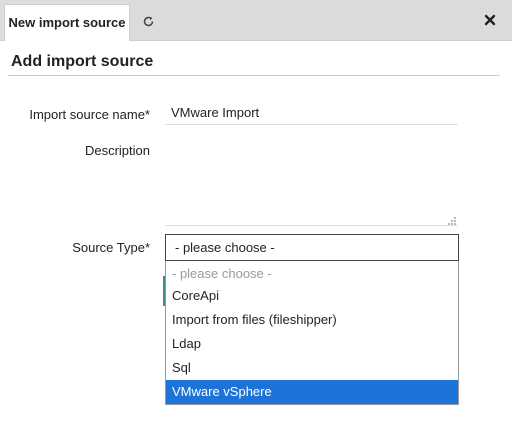 The width and height of the screenshot is (512, 434). I want to click on source-type-label: Source Type*, so click(111, 247).